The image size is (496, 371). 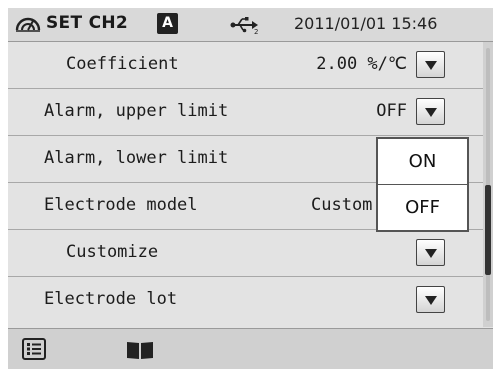 What do you see at coordinates (167, 23) in the screenshot?
I see `channel-mode-badge: A` at bounding box center [167, 23].